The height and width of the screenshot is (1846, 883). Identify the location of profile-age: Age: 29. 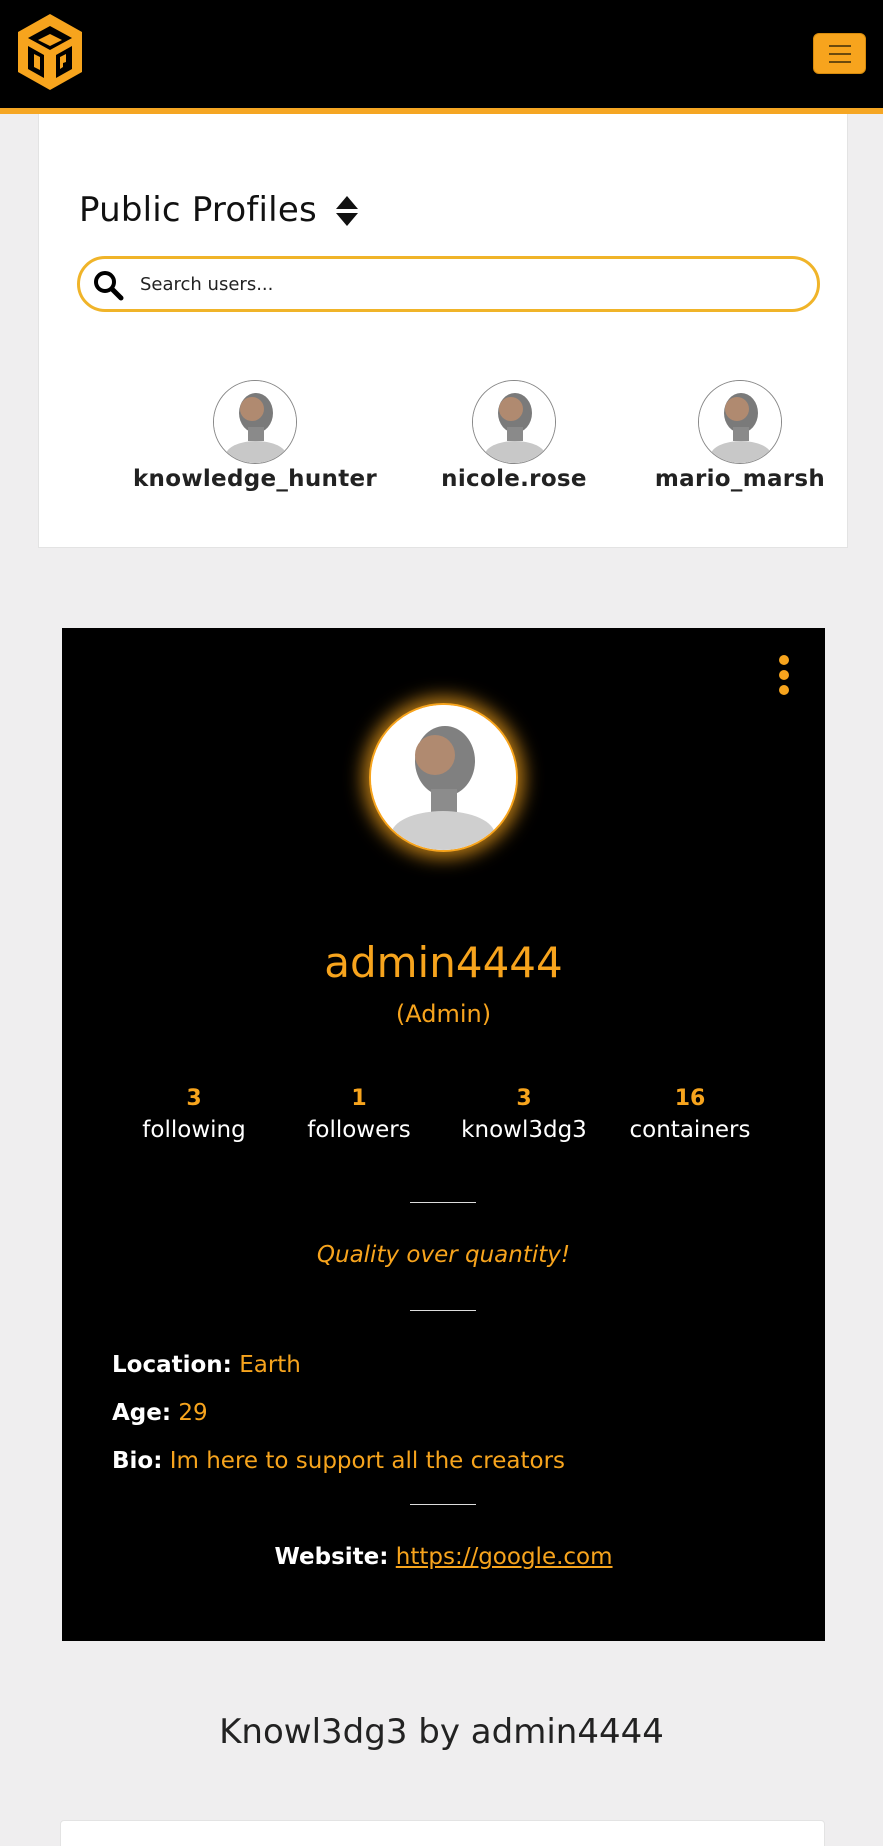
(160, 1413).